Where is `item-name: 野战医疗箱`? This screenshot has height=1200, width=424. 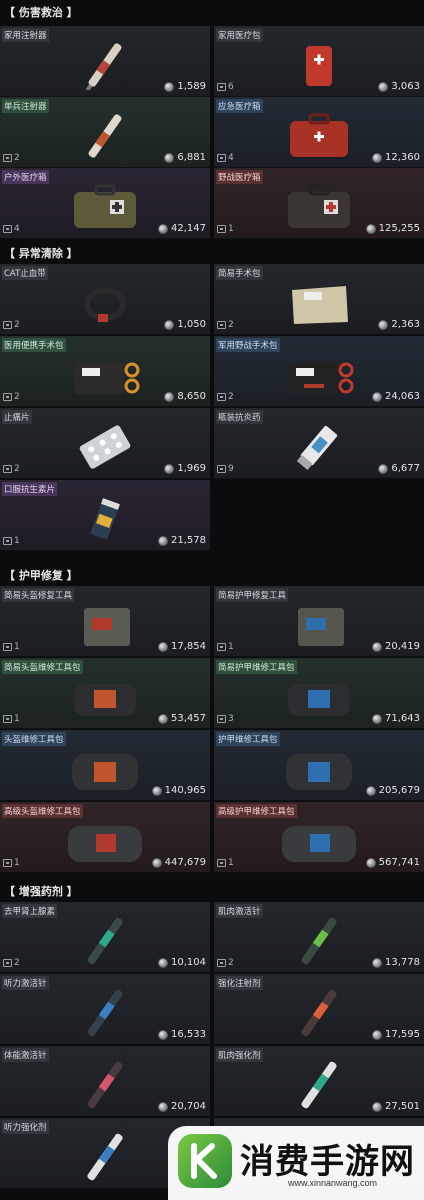 item-name: 野战医疗箱 is located at coordinates (239, 177).